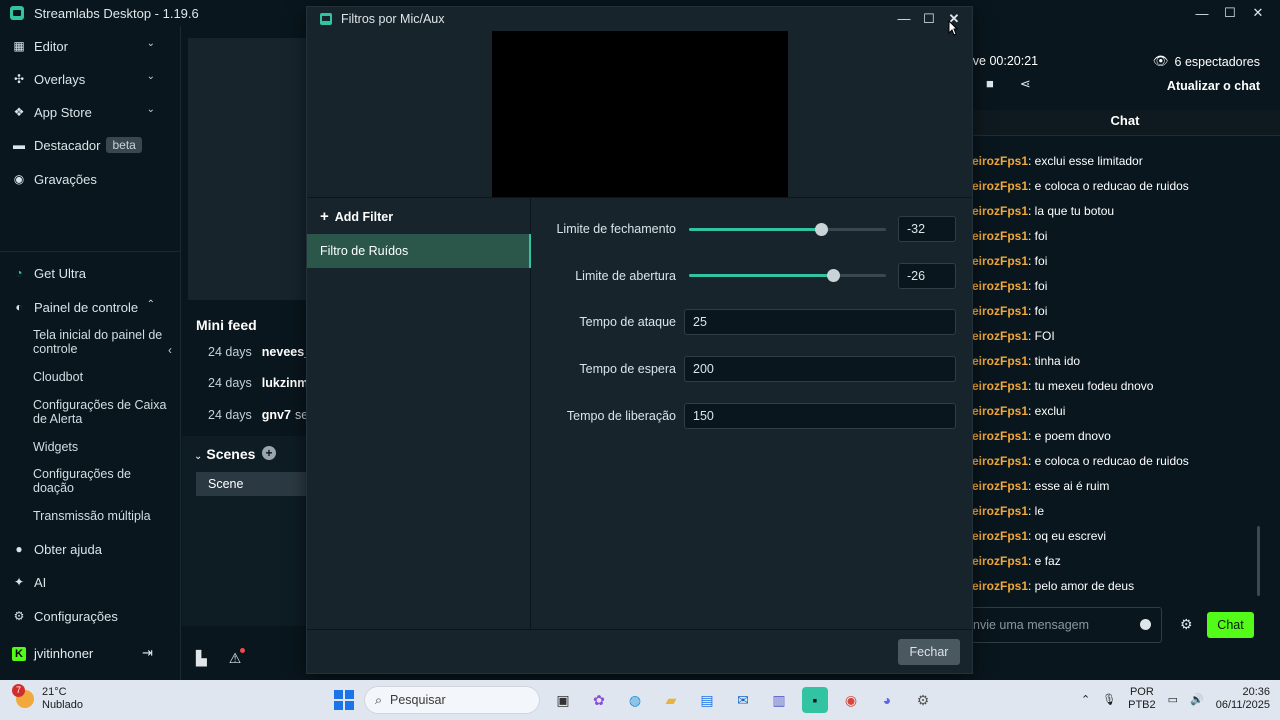 This screenshot has height=720, width=1280. What do you see at coordinates (707, 700) in the screenshot?
I see `microsoft-store-icon: ▤` at bounding box center [707, 700].